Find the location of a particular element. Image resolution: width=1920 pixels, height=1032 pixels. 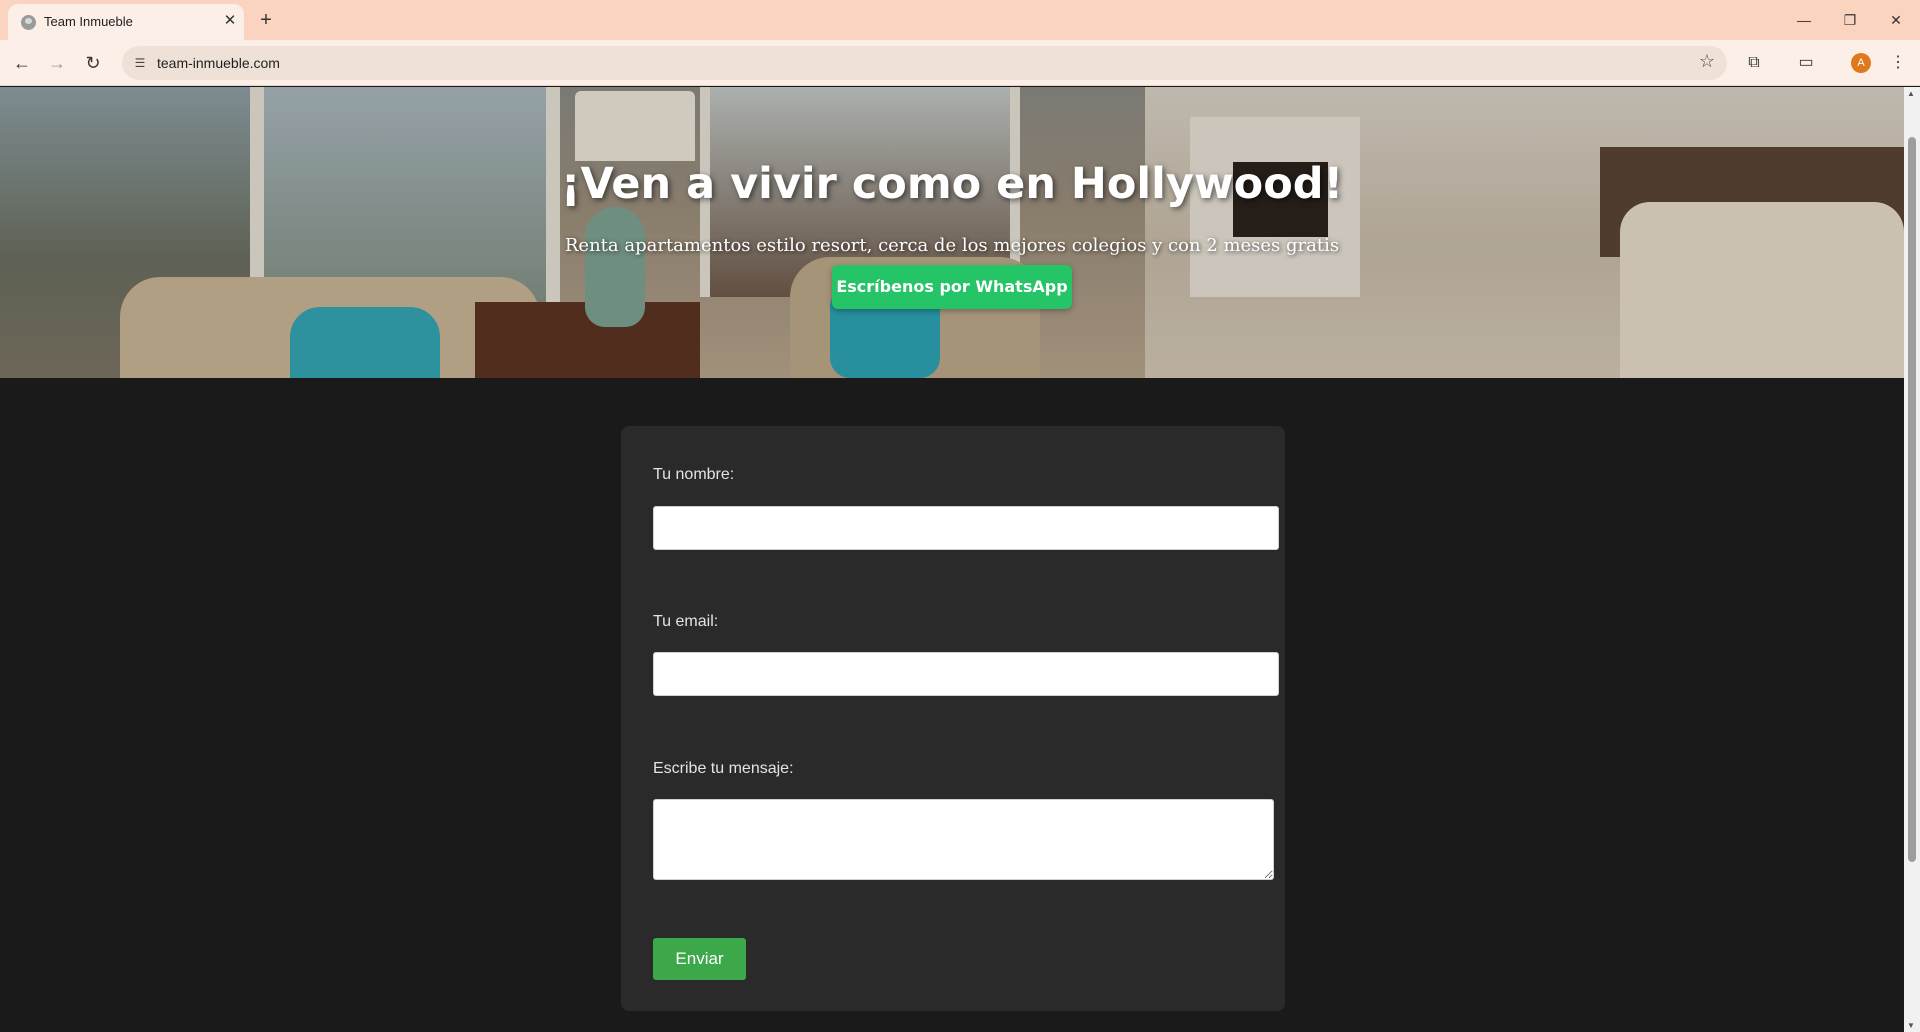

new-tab-icon: + is located at coordinates (266, 20).